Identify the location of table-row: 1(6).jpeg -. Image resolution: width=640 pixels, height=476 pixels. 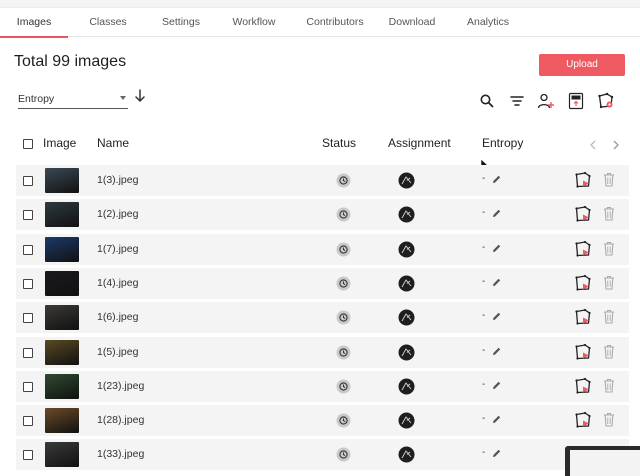
(322, 317).